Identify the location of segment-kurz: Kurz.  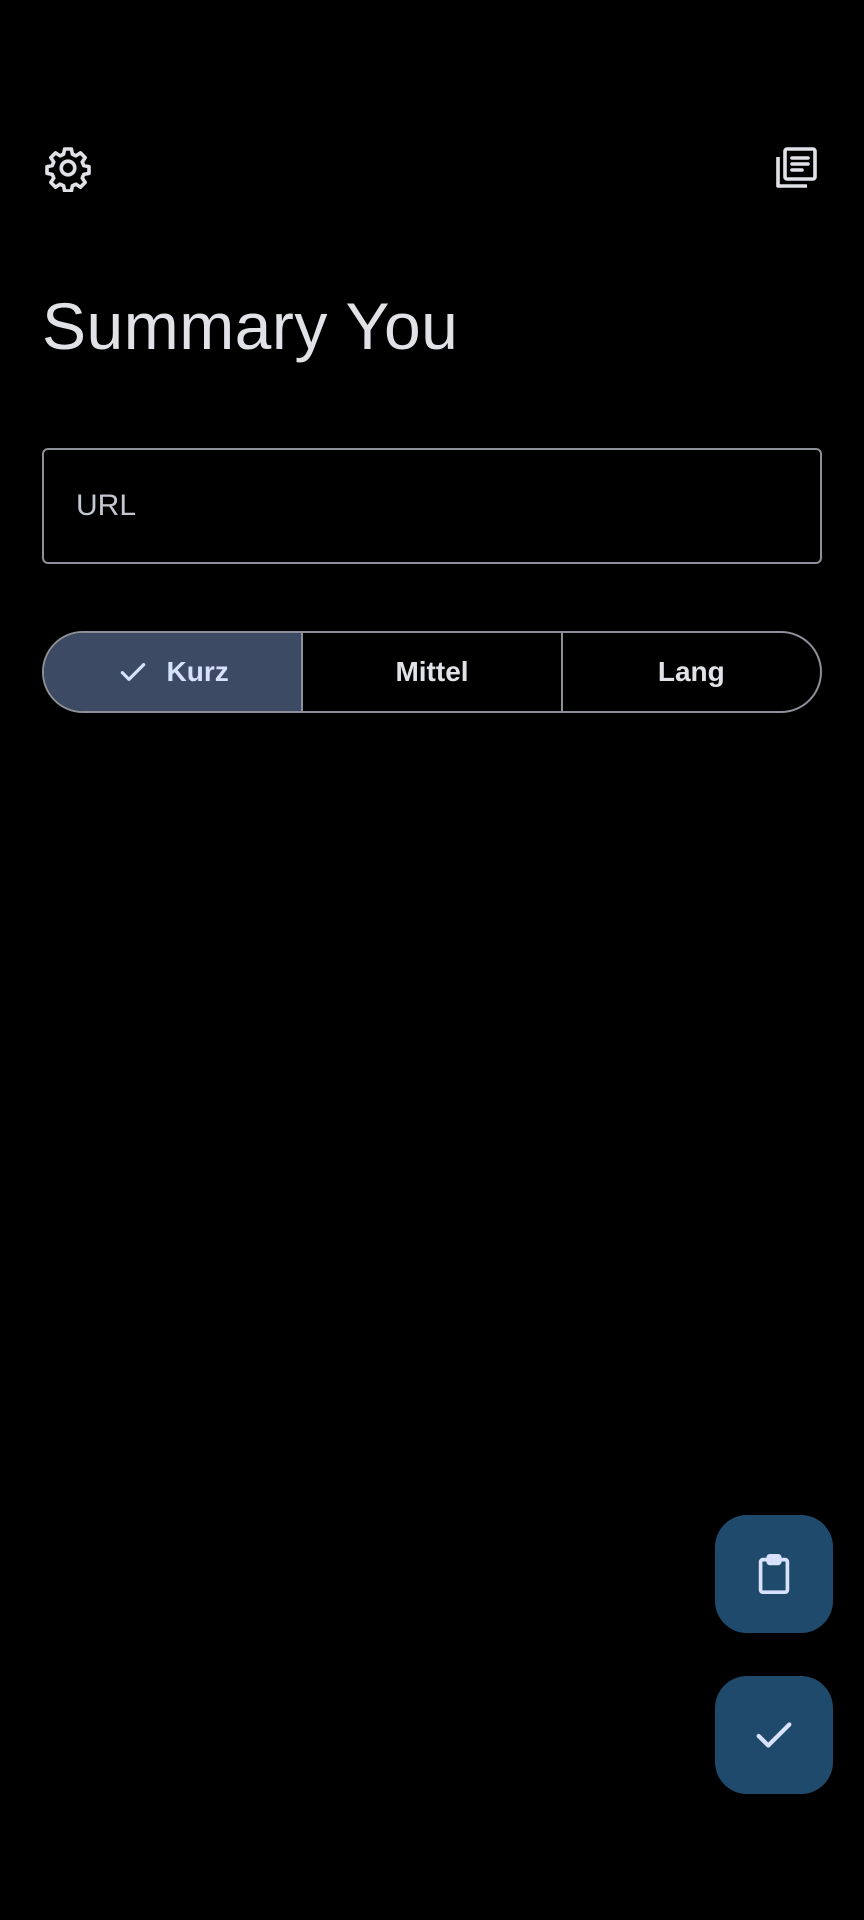
(174, 672).